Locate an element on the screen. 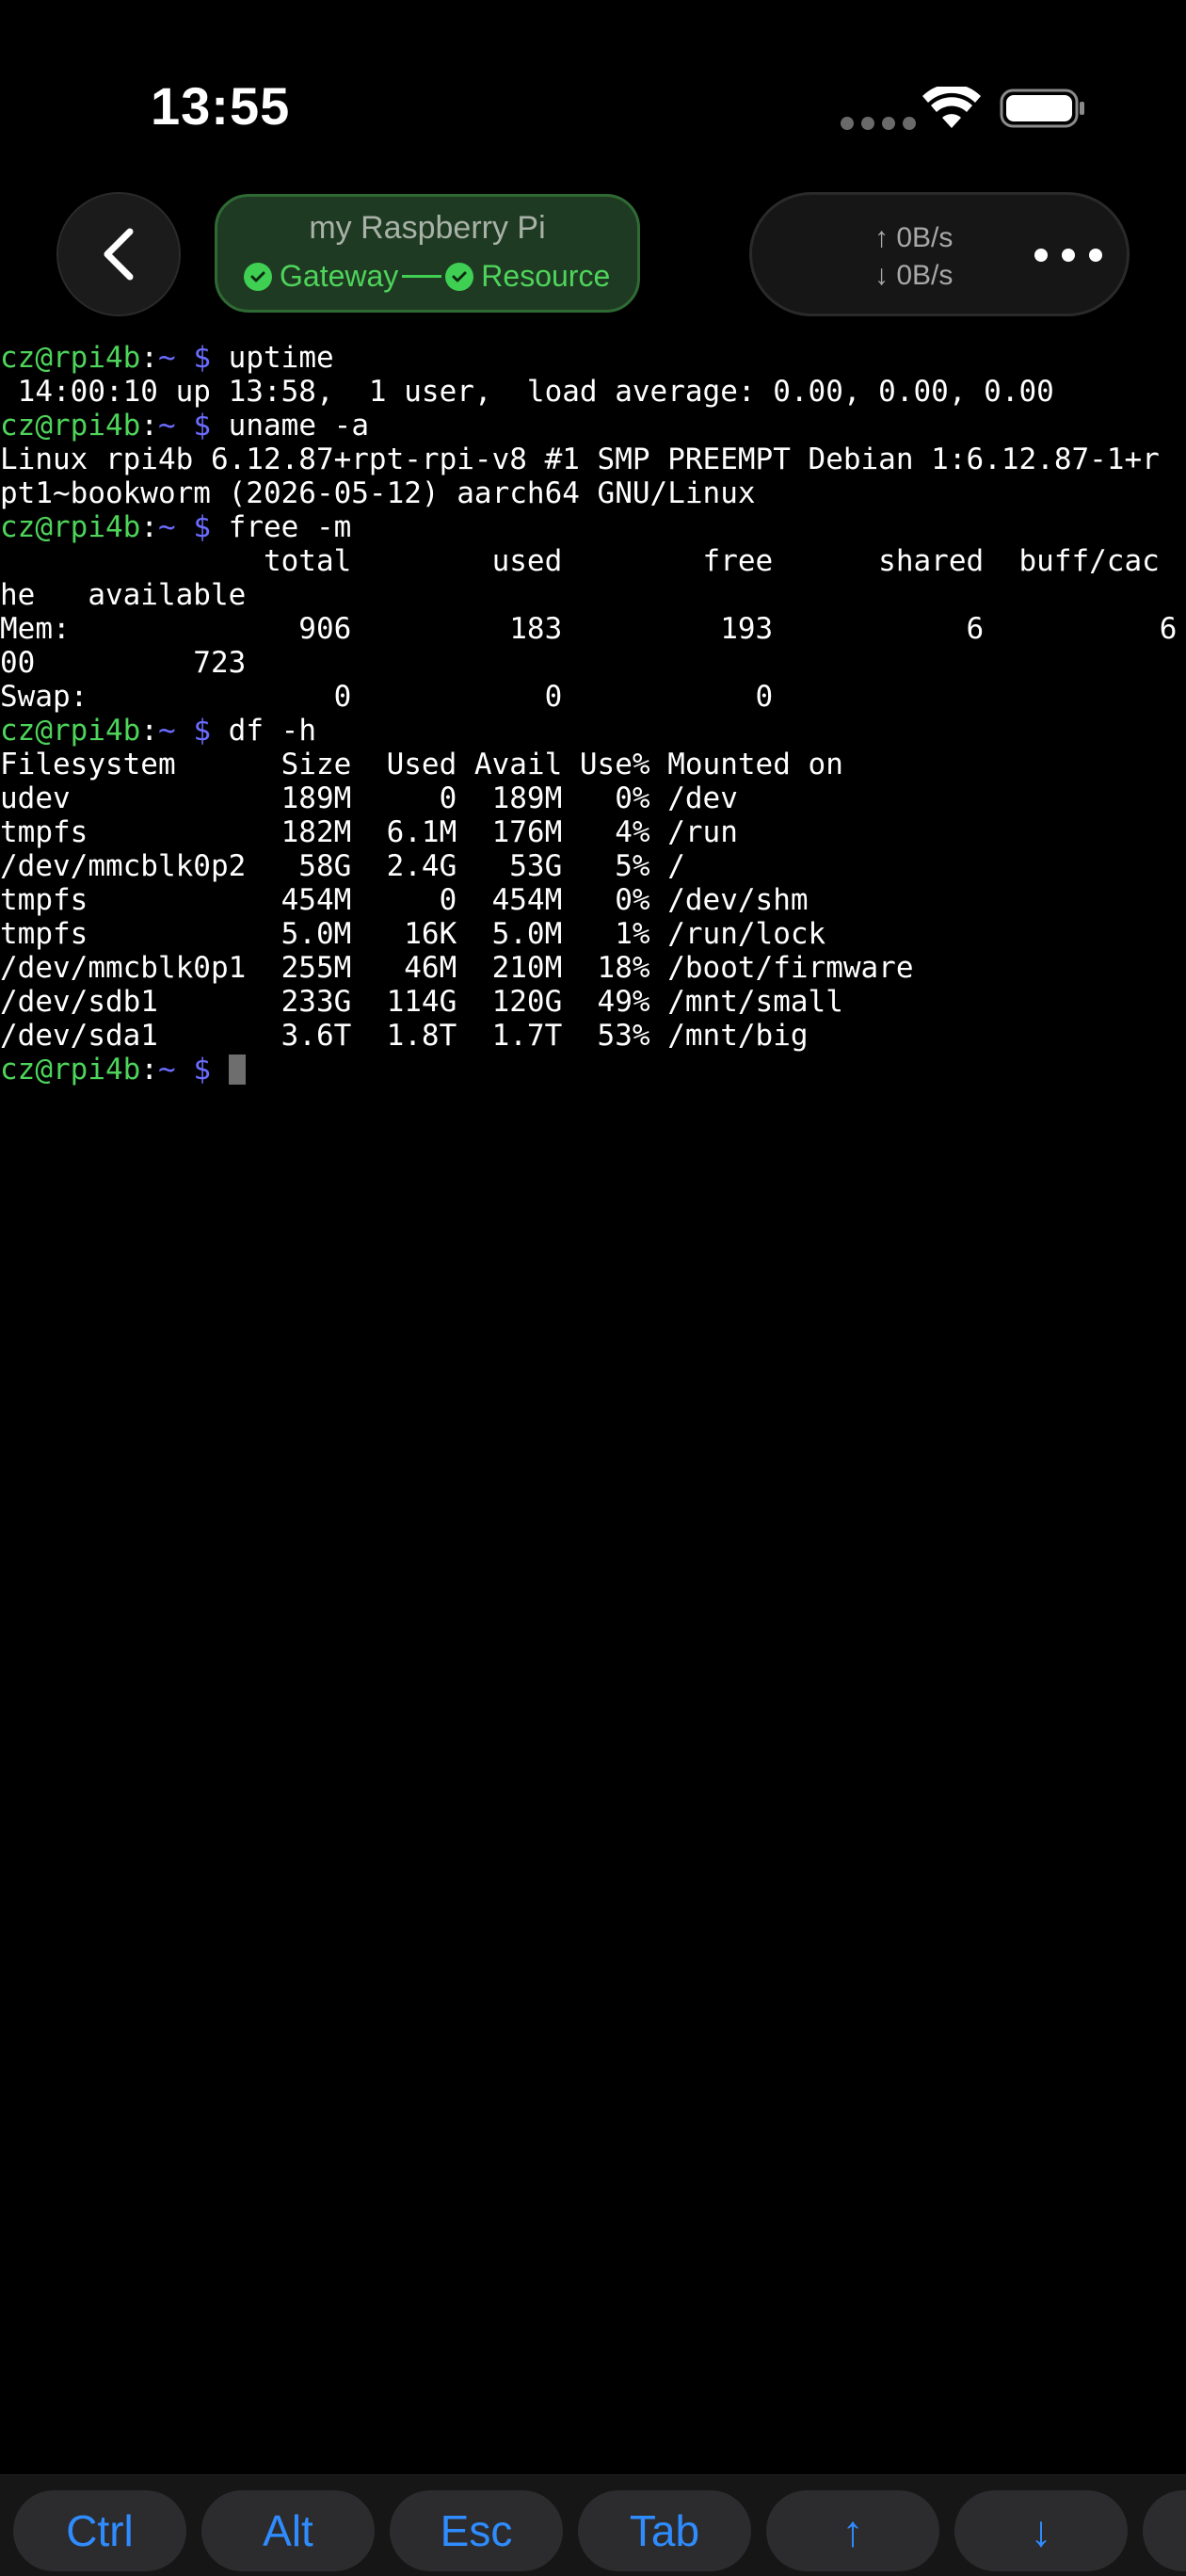  prompt-line: cz@rpi4b:~ $ is located at coordinates (593, 1070).